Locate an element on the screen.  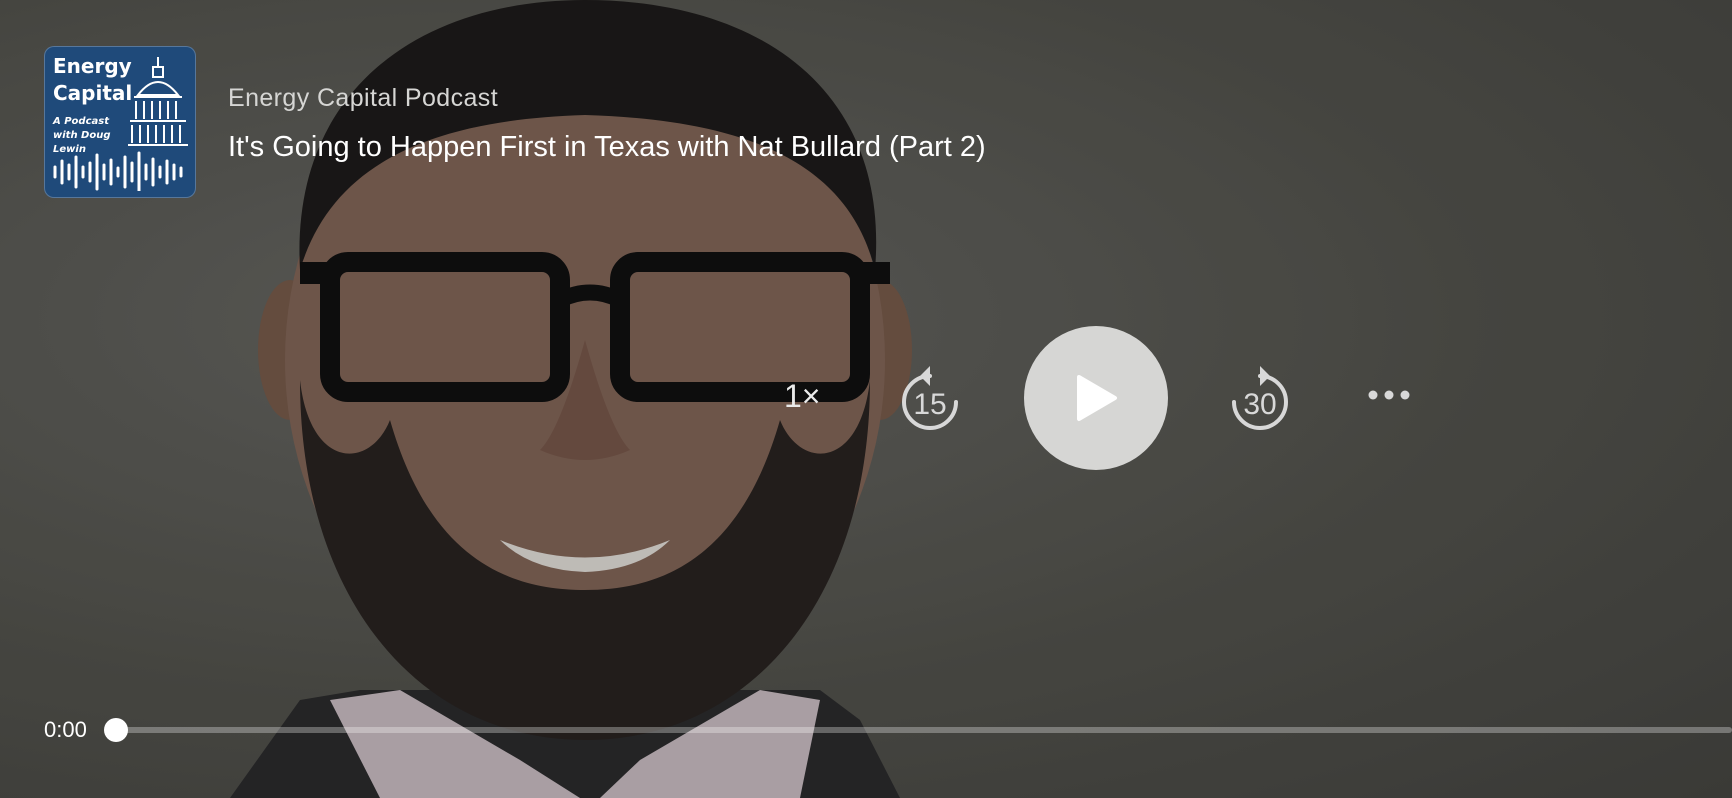
progress-track is located at coordinates (924, 730).